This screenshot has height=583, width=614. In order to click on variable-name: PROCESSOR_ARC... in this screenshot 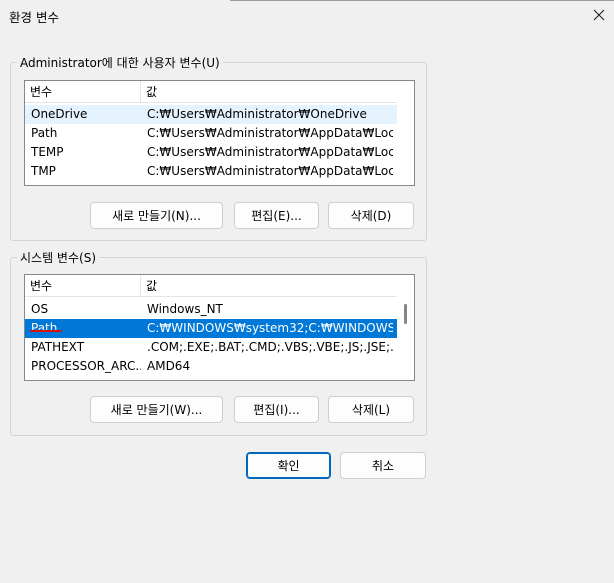, I will do `click(86, 366)`.